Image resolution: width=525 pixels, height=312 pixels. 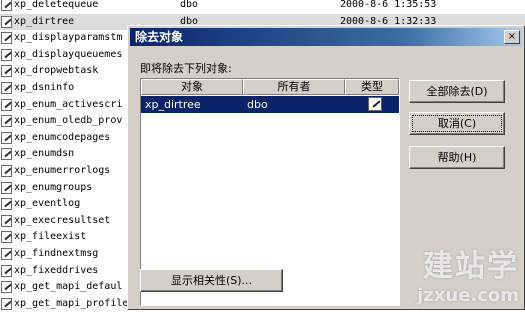 I want to click on list-item-name: xp_fixeddrives, so click(x=56, y=270).